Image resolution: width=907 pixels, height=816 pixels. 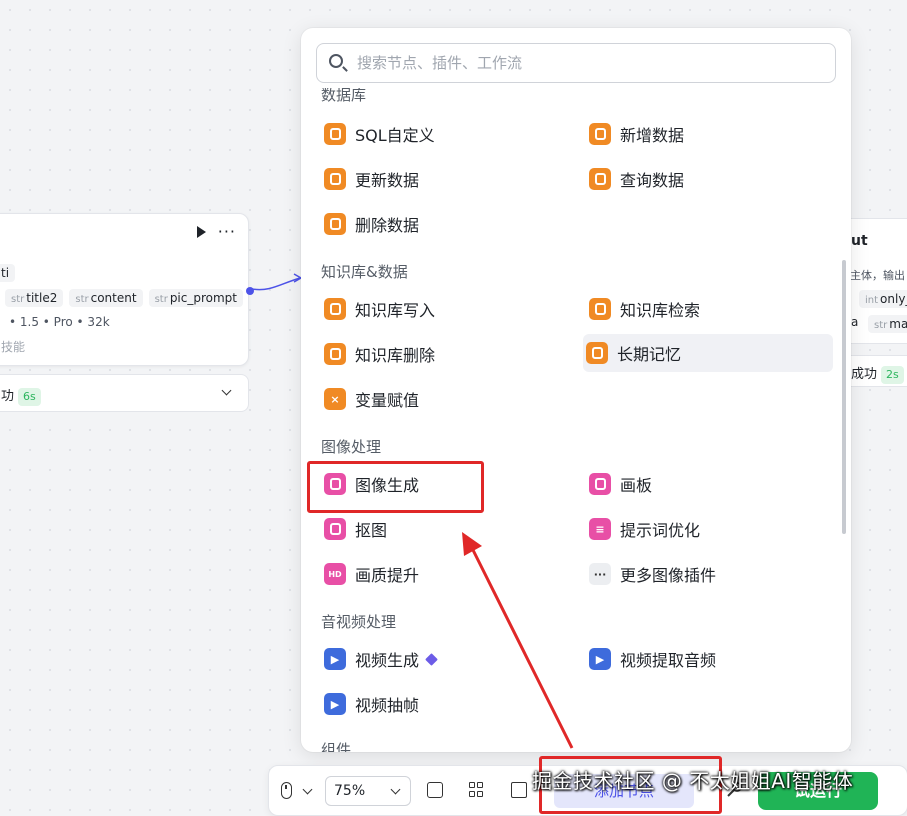 I want to click on comment-icon, so click(x=435, y=790).